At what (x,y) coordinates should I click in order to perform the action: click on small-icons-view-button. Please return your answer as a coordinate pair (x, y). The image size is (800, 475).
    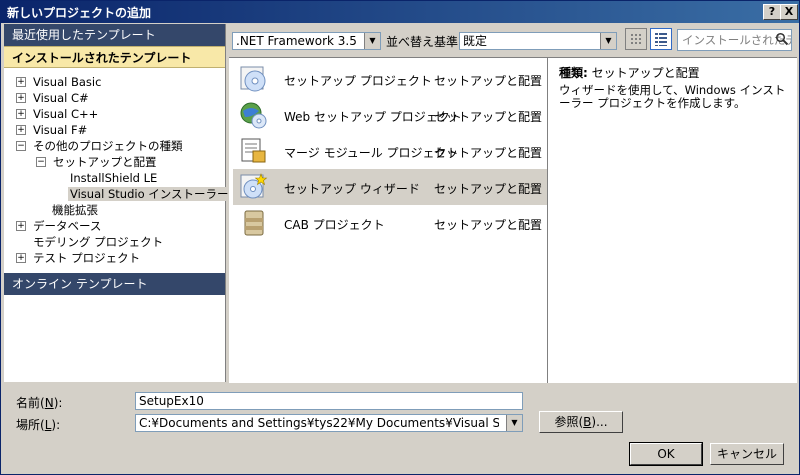
    Looking at the image, I should click on (636, 39).